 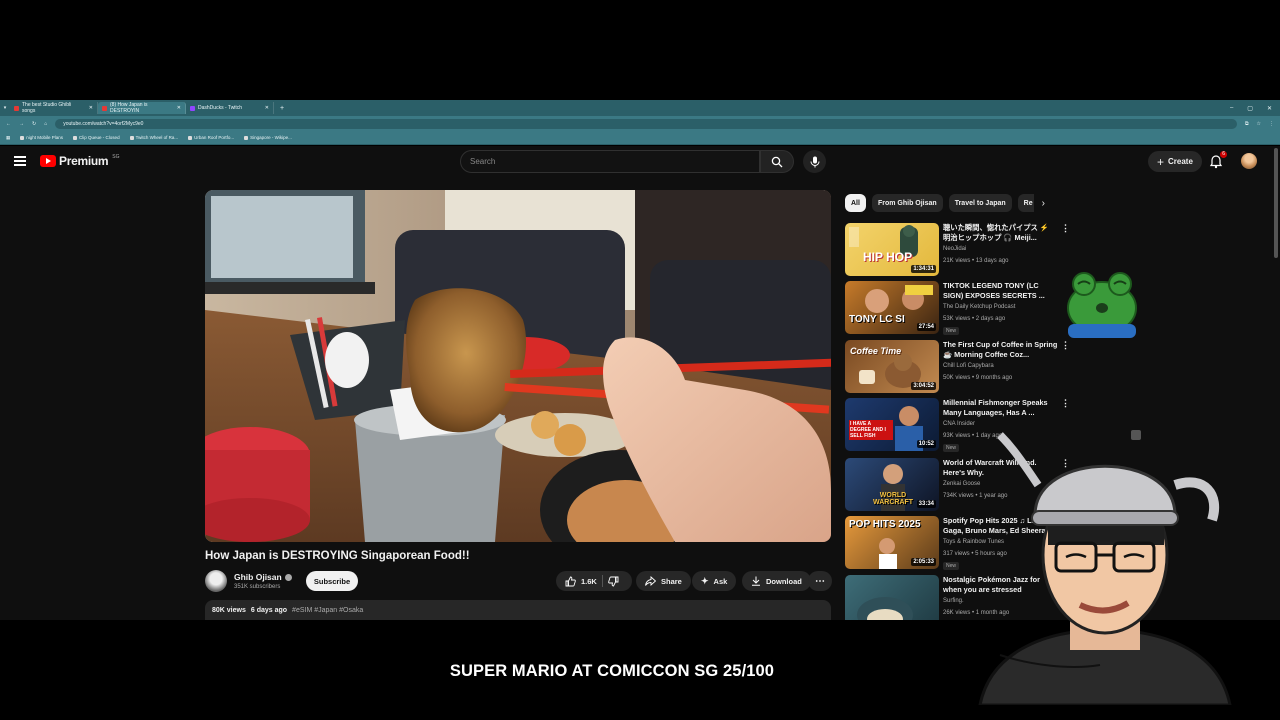 I want to click on ask-button: ✦ Ask, so click(x=714, y=581).